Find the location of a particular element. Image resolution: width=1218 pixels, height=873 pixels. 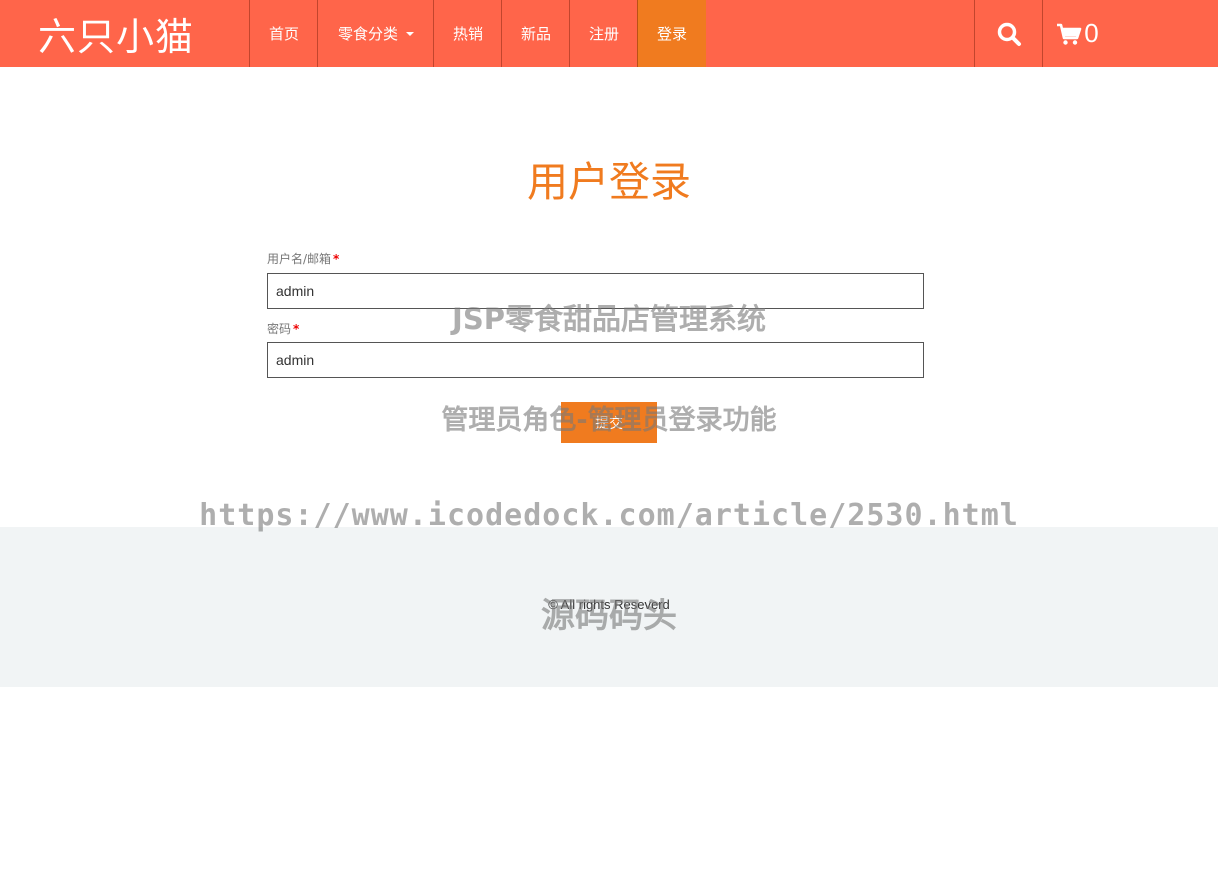

nav-login: 登录 is located at coordinates (671, 33).